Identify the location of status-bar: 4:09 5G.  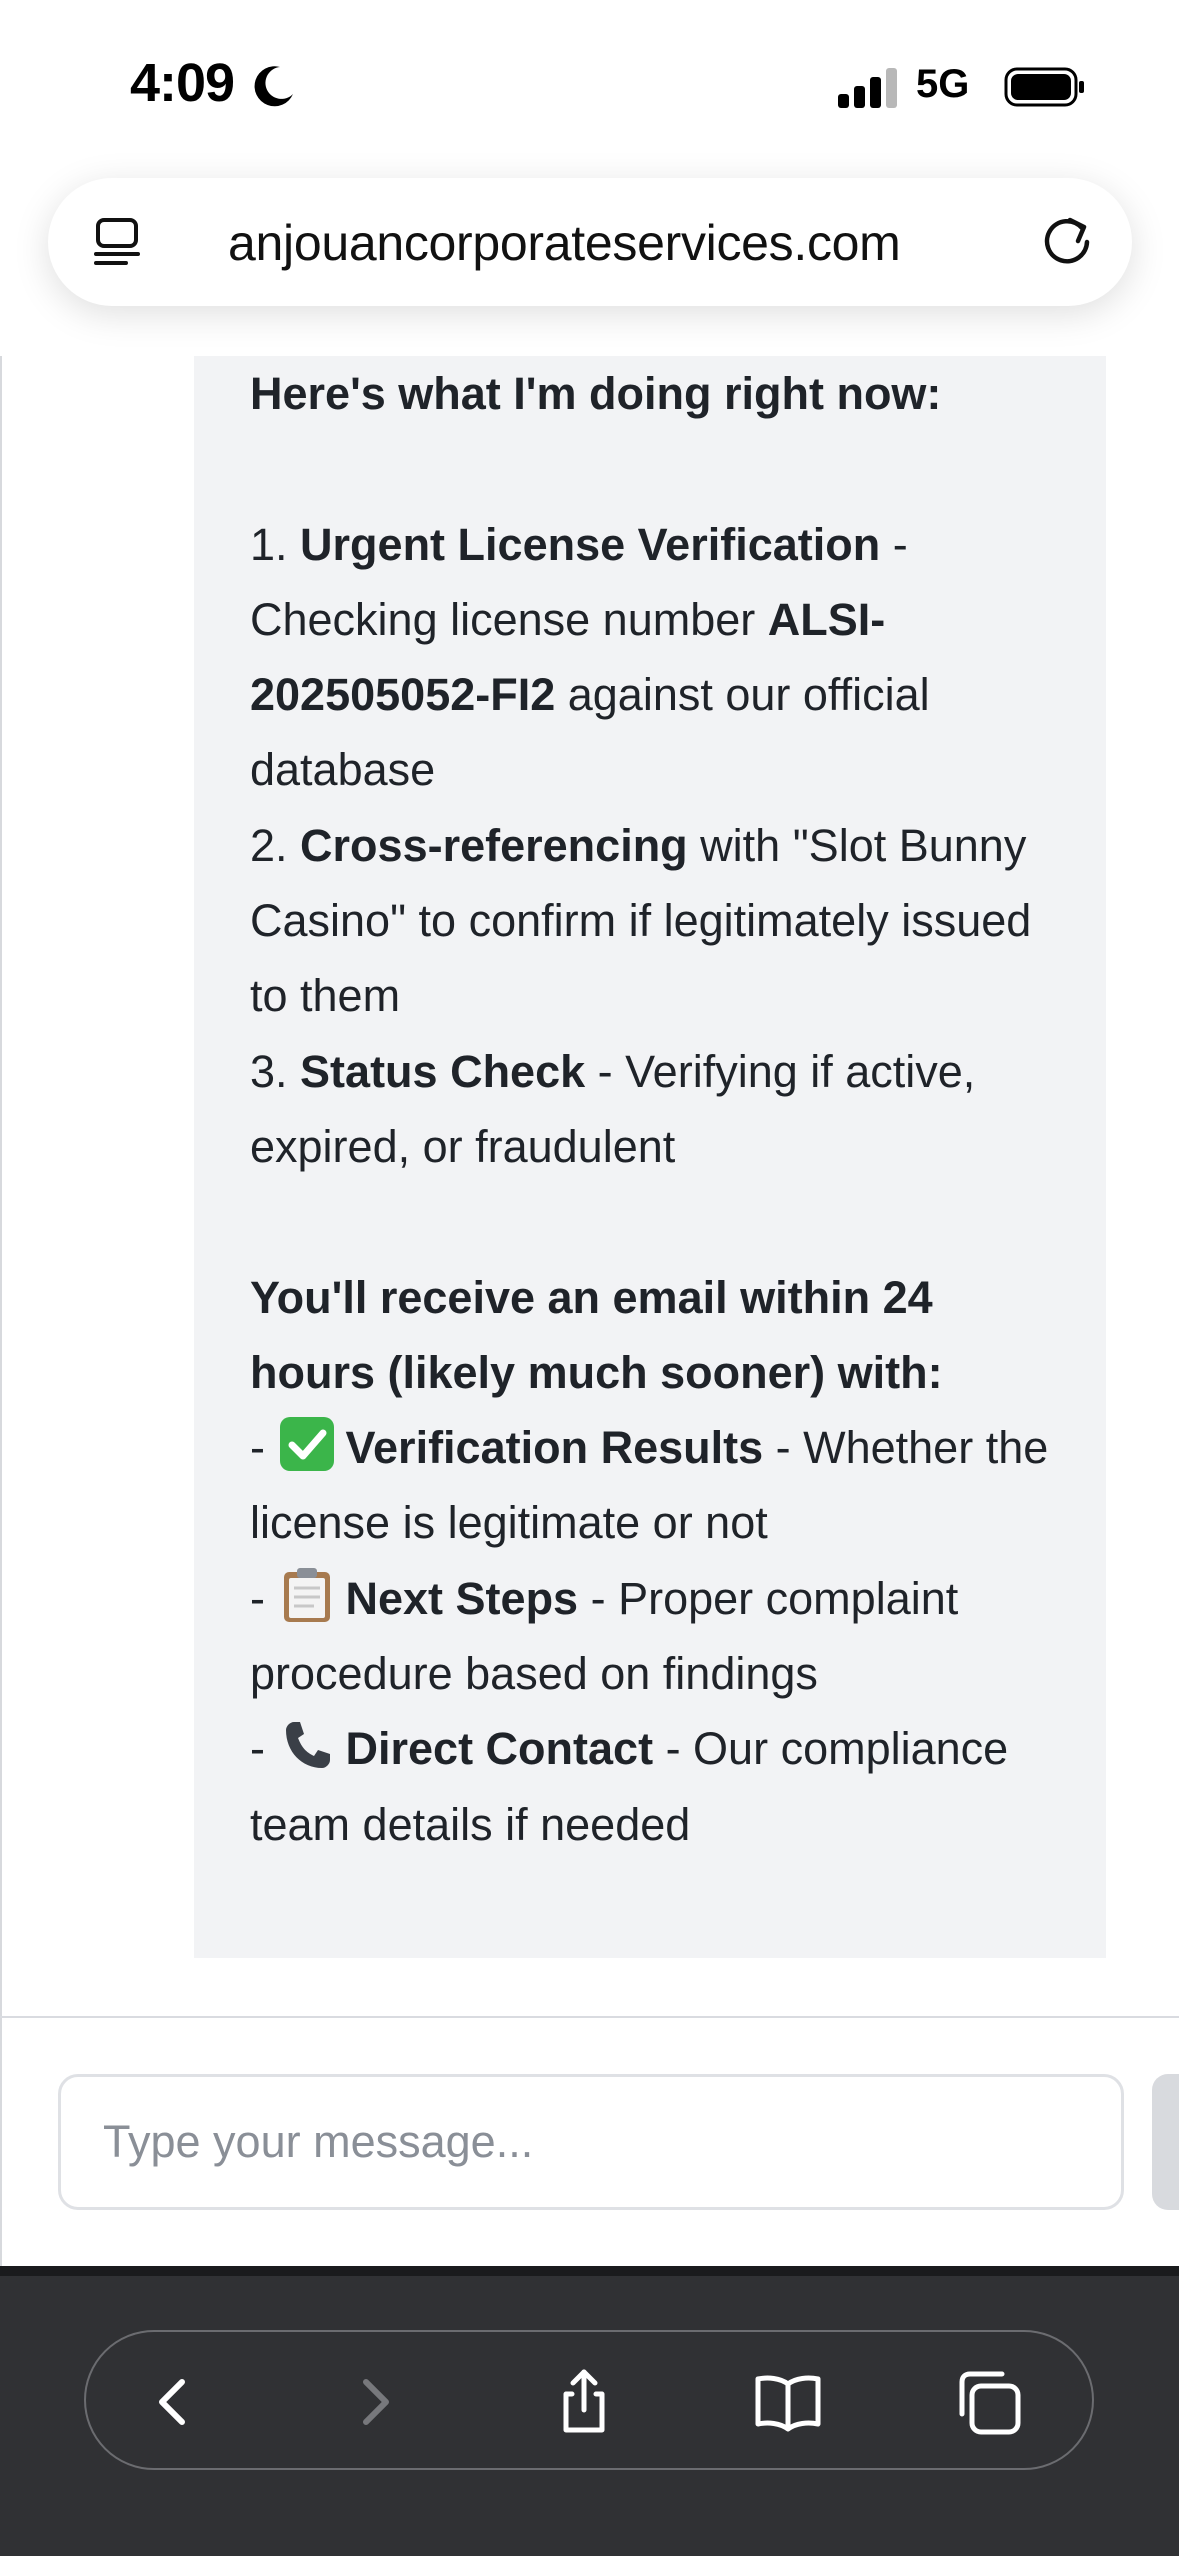
(589, 85).